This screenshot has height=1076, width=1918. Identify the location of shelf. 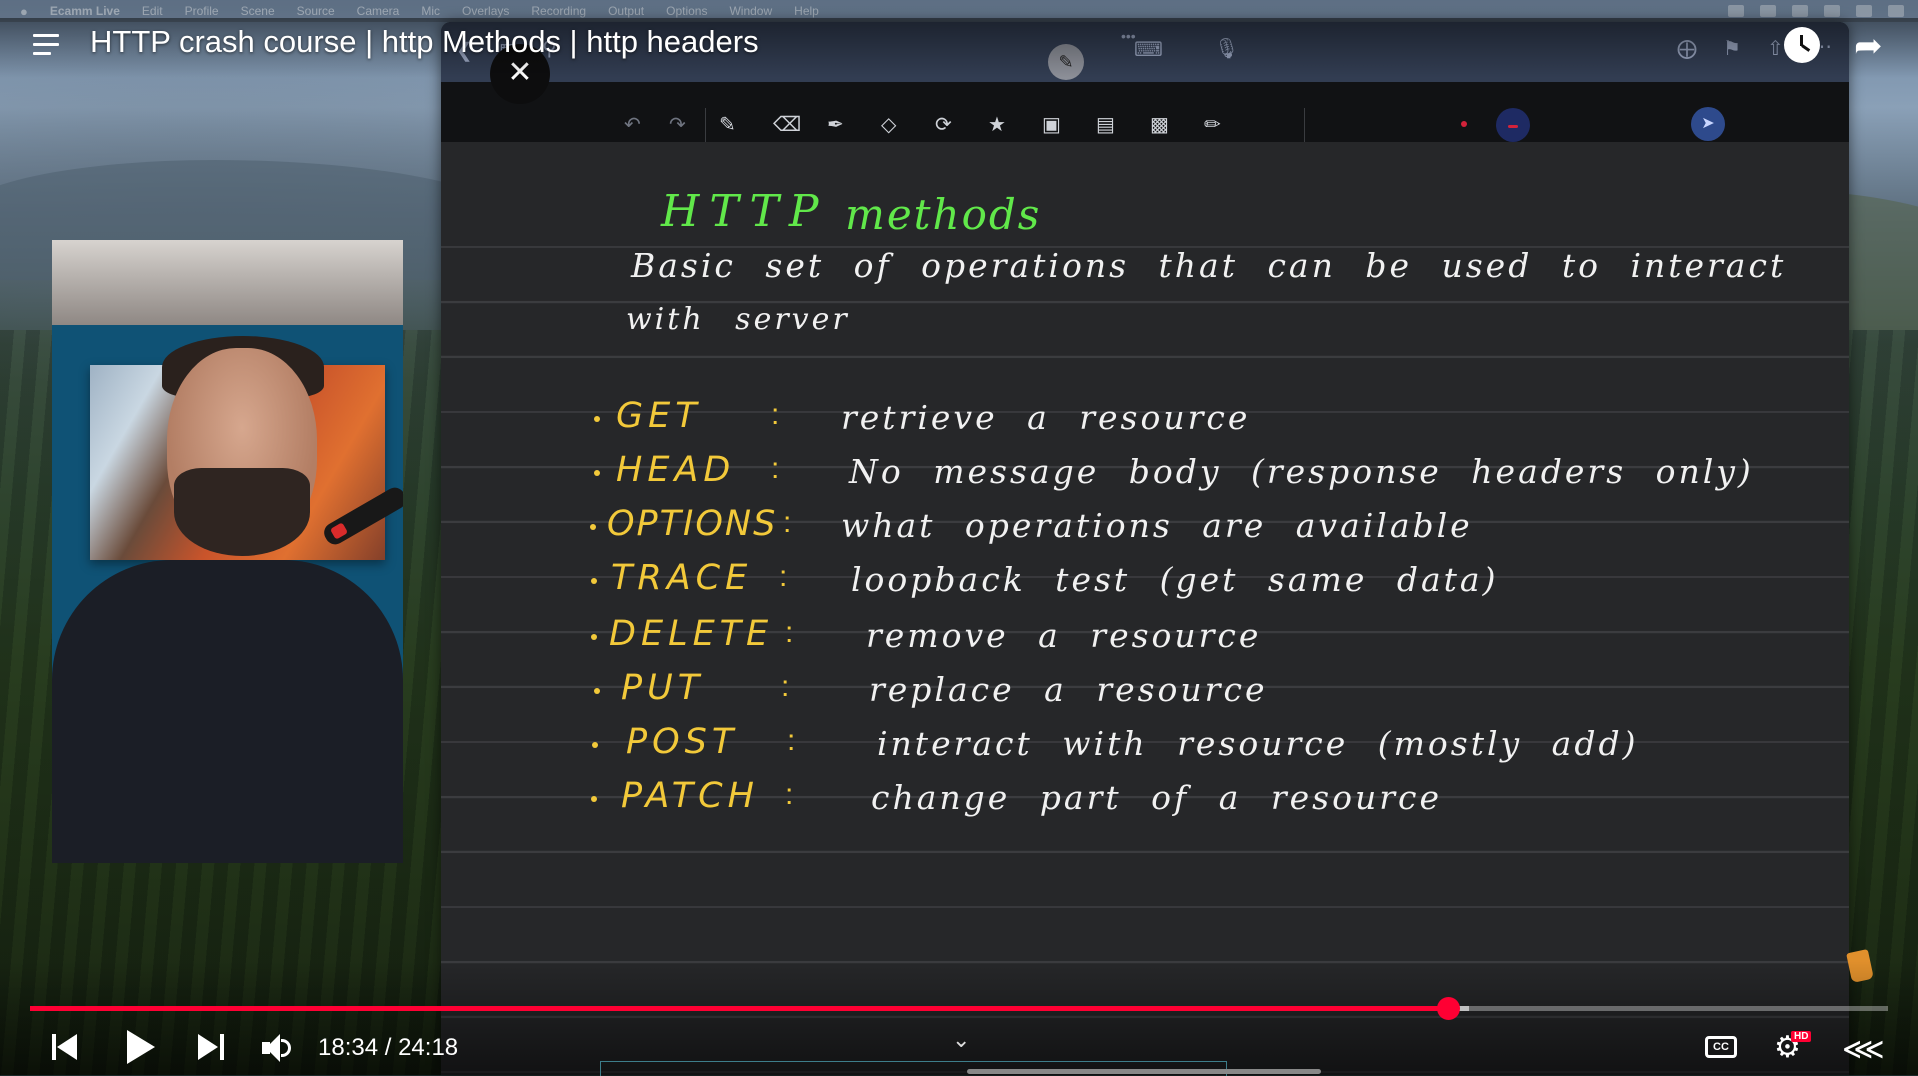
(227, 282).